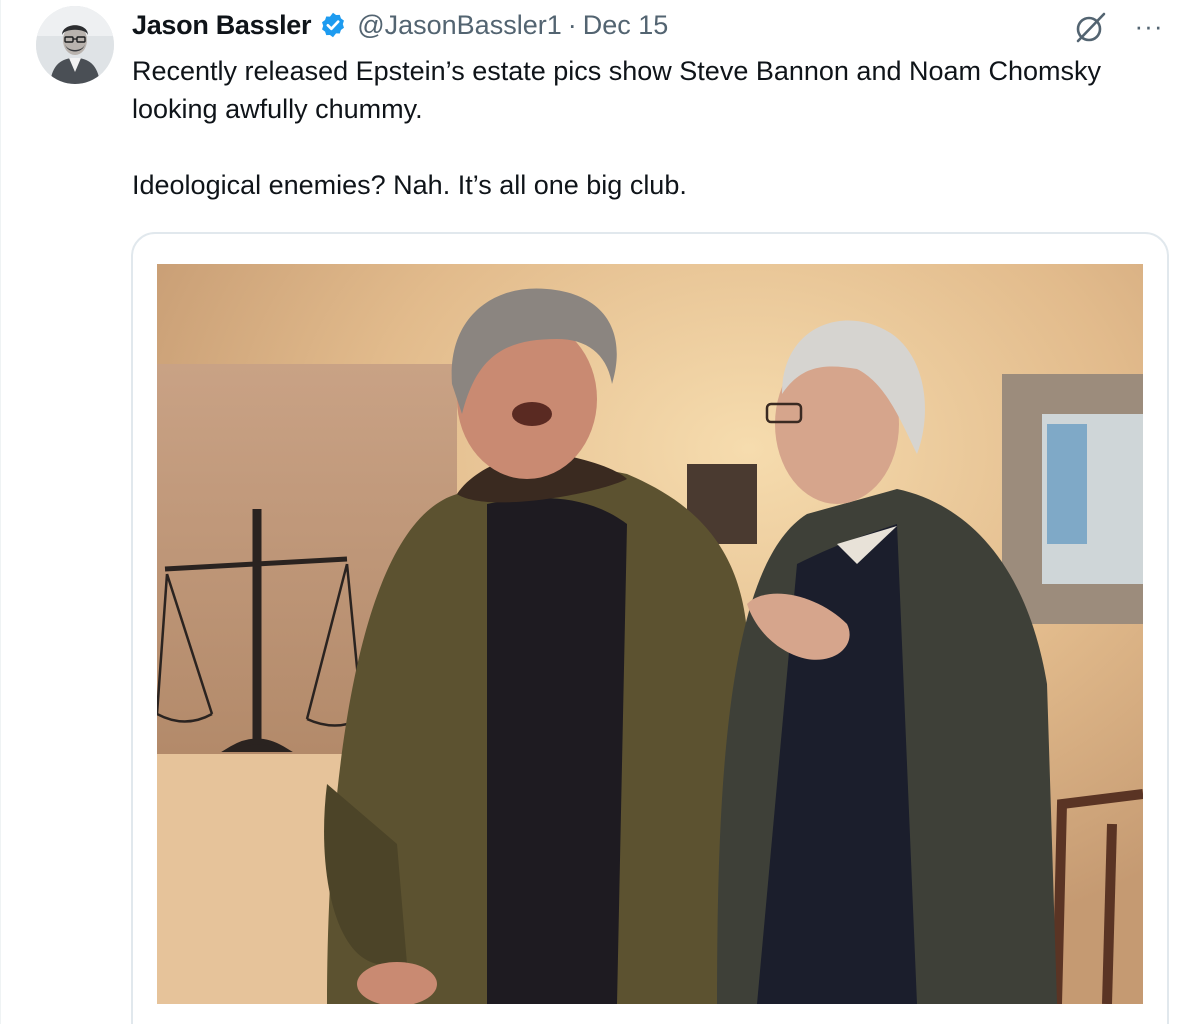 Image resolution: width=1198 pixels, height=1024 pixels. I want to click on tweet-timestamp: Dec 15, so click(626, 25).